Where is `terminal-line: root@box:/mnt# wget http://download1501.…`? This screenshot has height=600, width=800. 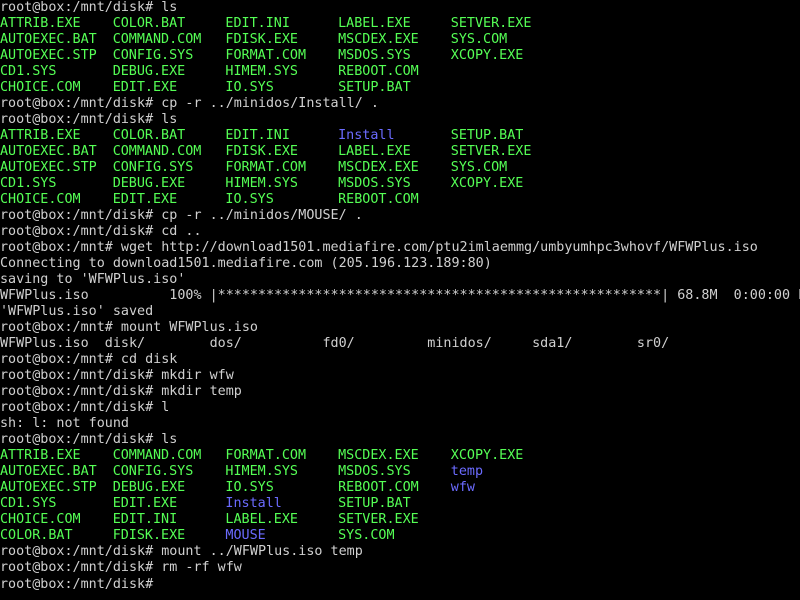 terminal-line: root@box:/mnt# wget http://download1501.… is located at coordinates (379, 248).